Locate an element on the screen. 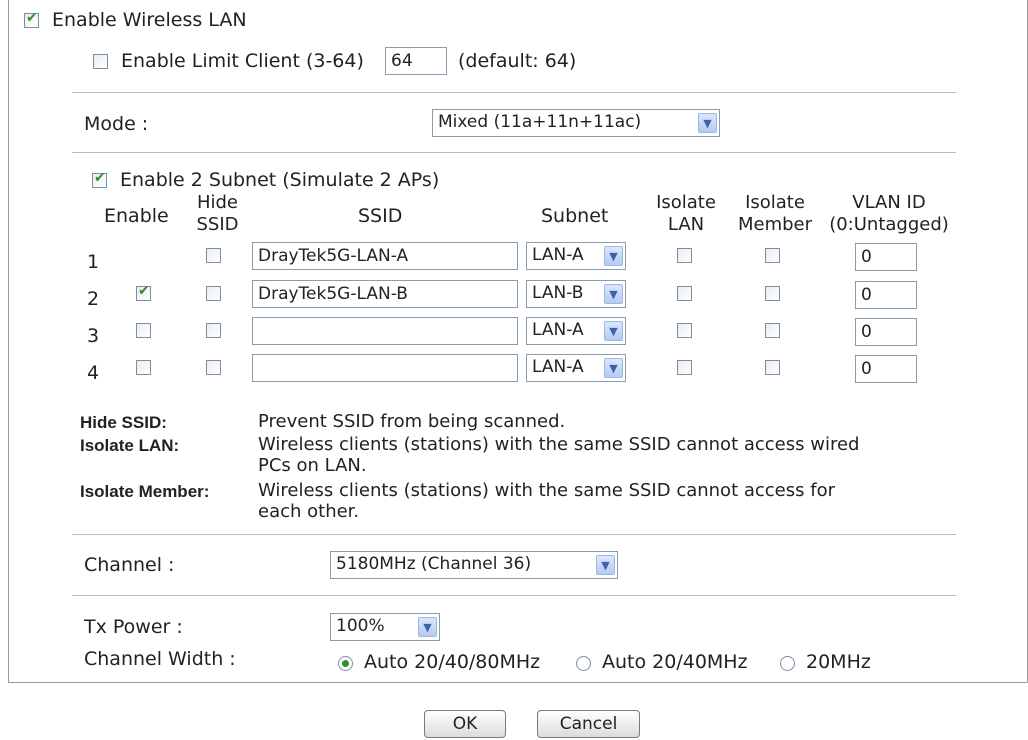 Image resolution: width=1028 pixels, height=740 pixels. note-term-isolate-member: Isolate Member: is located at coordinates (145, 491).